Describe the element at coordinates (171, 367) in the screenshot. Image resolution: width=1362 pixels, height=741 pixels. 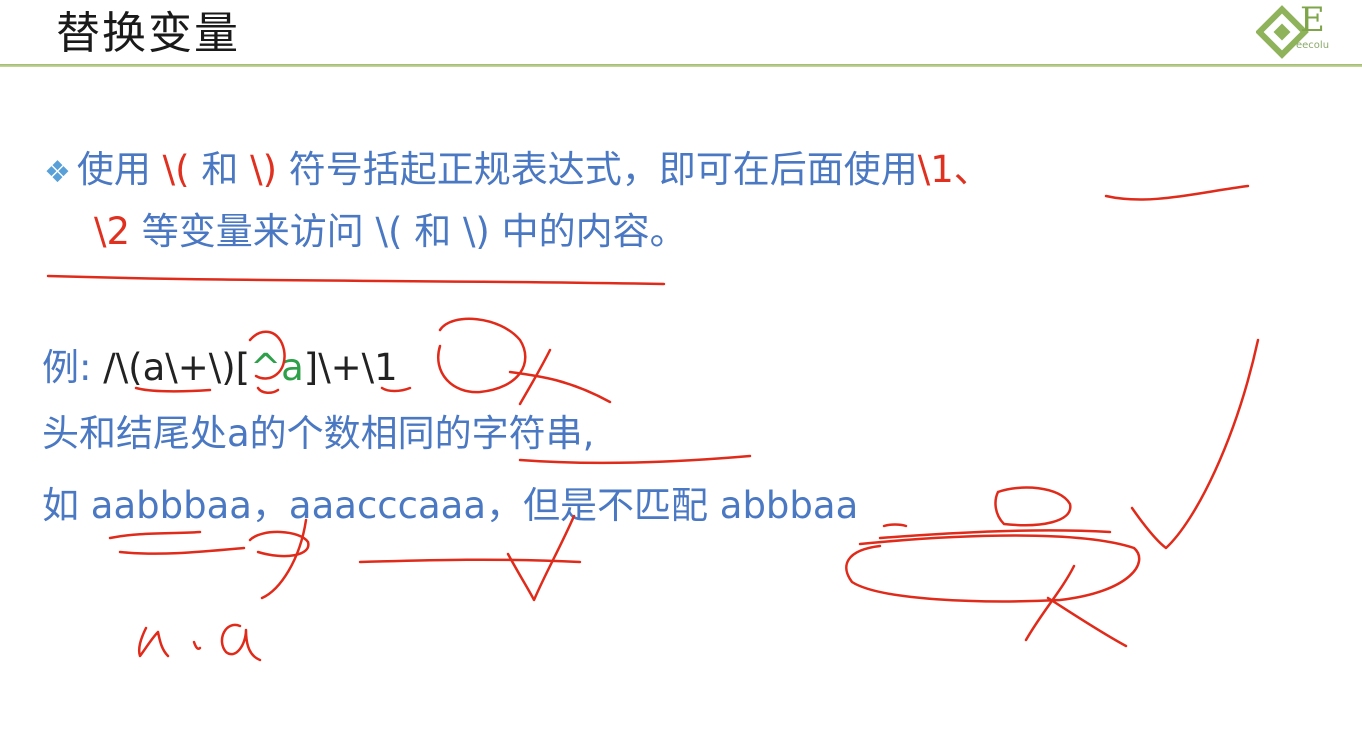
I see `regex-part-1: /\(a\+\)[` at that location.